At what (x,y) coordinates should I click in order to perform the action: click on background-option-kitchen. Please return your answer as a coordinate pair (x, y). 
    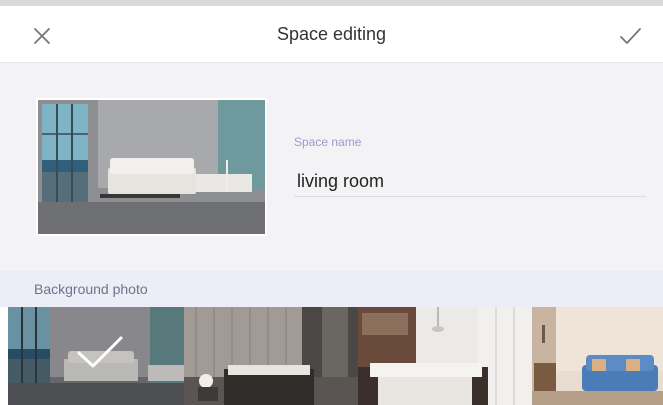
    Looking at the image, I should click on (445, 356).